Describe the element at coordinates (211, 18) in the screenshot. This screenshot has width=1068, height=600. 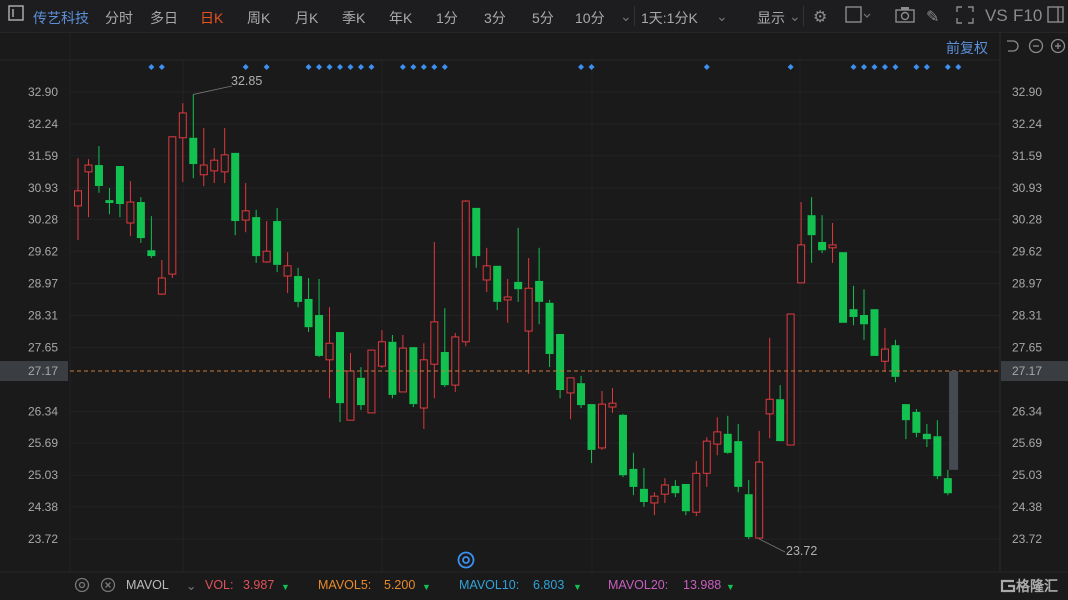
I see `period-tab-active: 日K` at that location.